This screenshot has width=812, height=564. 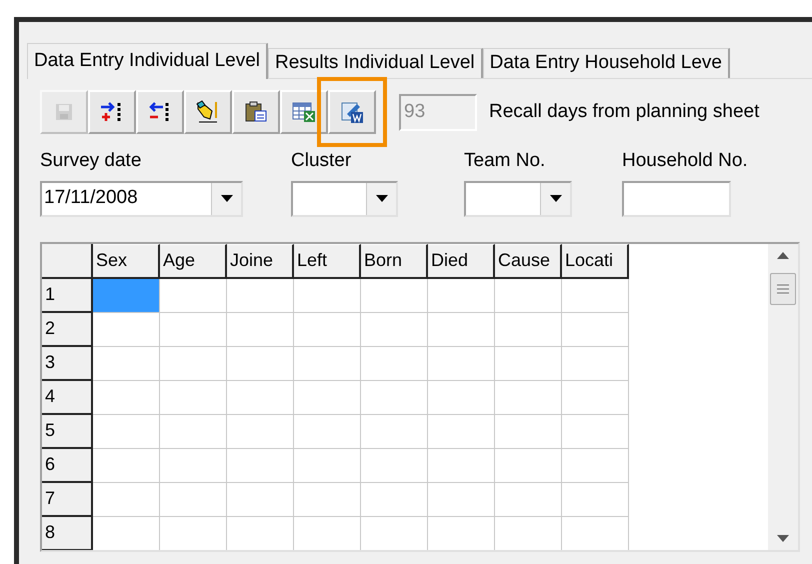 What do you see at coordinates (67, 431) in the screenshot?
I see `row-header: 5` at bounding box center [67, 431].